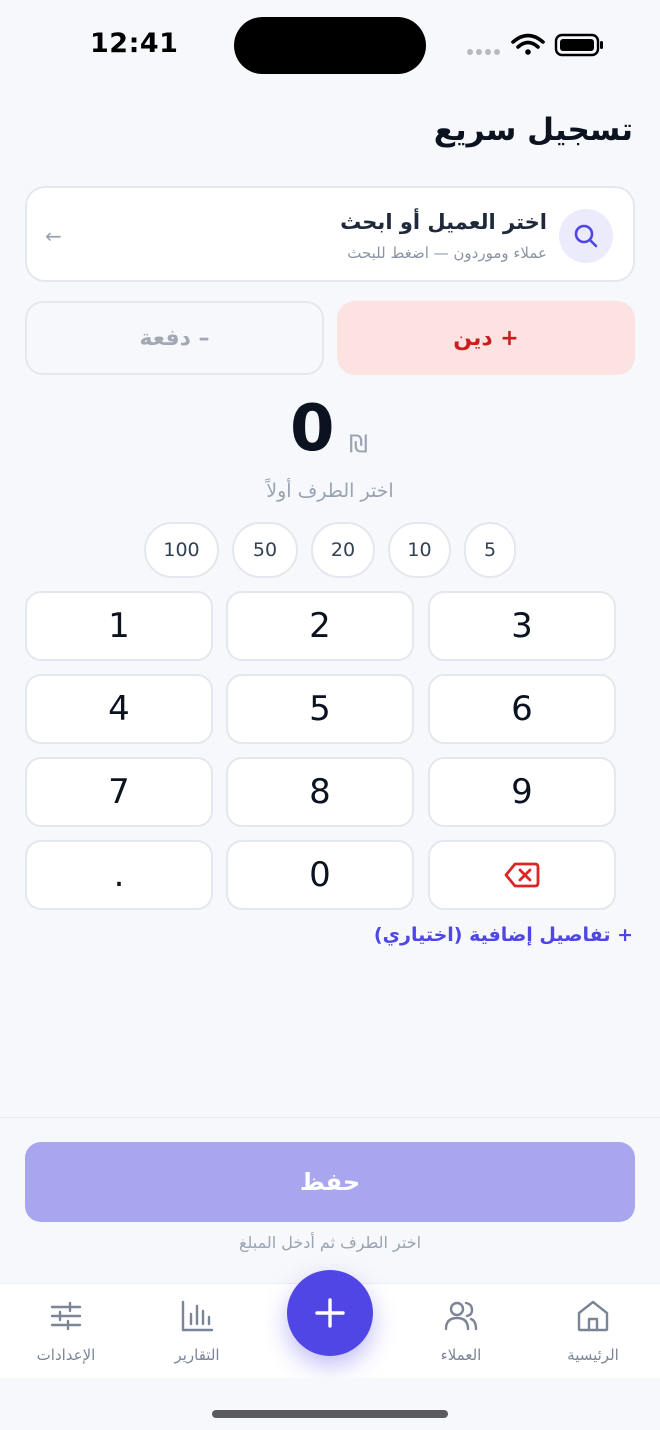 This screenshot has height=1430, width=660. I want to click on key-9: 9, so click(522, 792).